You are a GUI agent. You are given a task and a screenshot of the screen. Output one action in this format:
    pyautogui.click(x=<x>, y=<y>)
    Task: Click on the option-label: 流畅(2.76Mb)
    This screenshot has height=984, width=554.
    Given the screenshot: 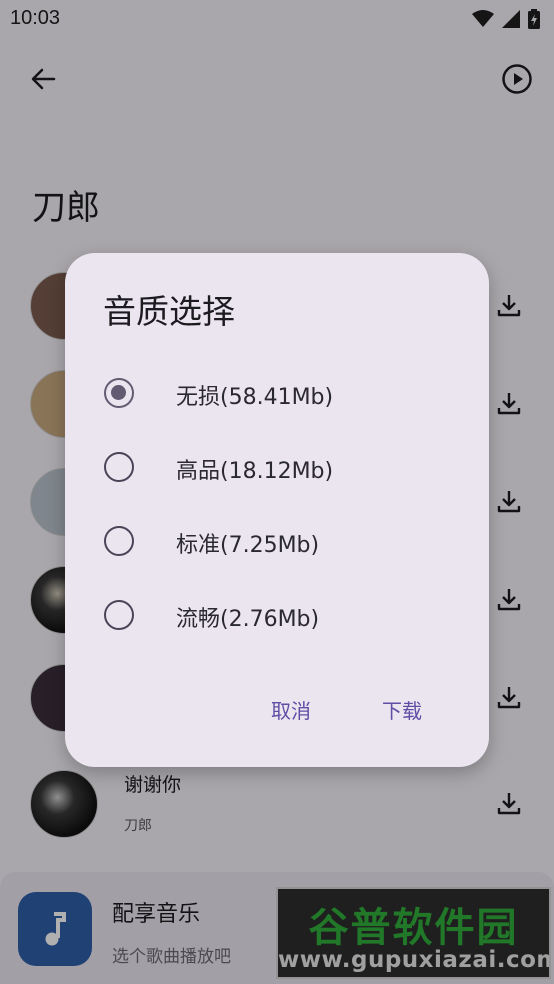 What is the action you would take?
    pyautogui.click(x=248, y=619)
    